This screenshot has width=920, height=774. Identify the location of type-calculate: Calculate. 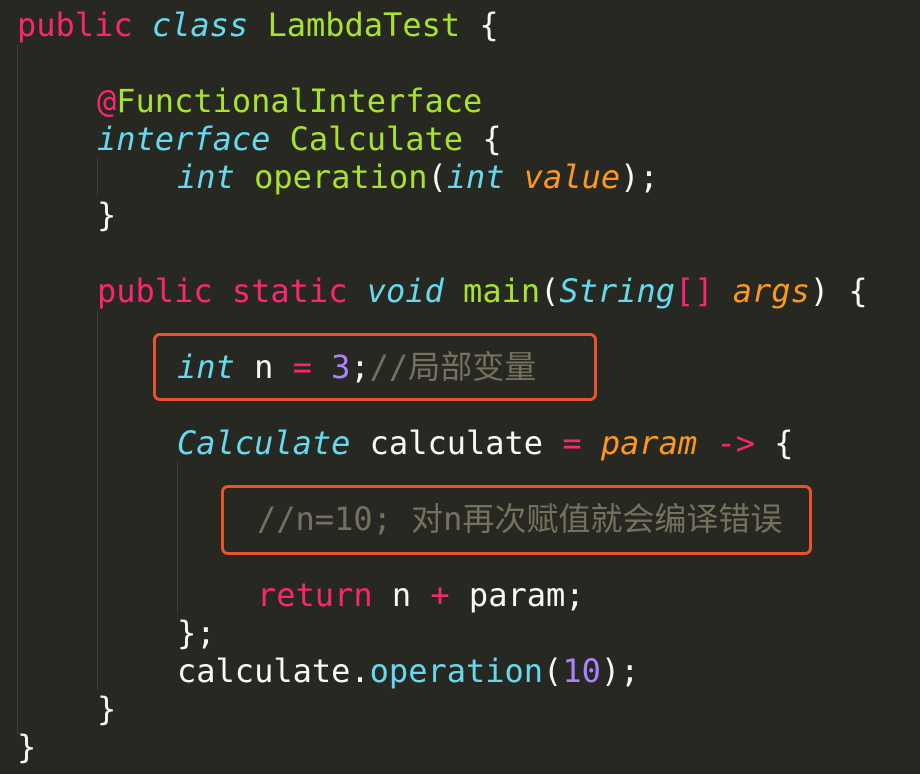
(264, 443).